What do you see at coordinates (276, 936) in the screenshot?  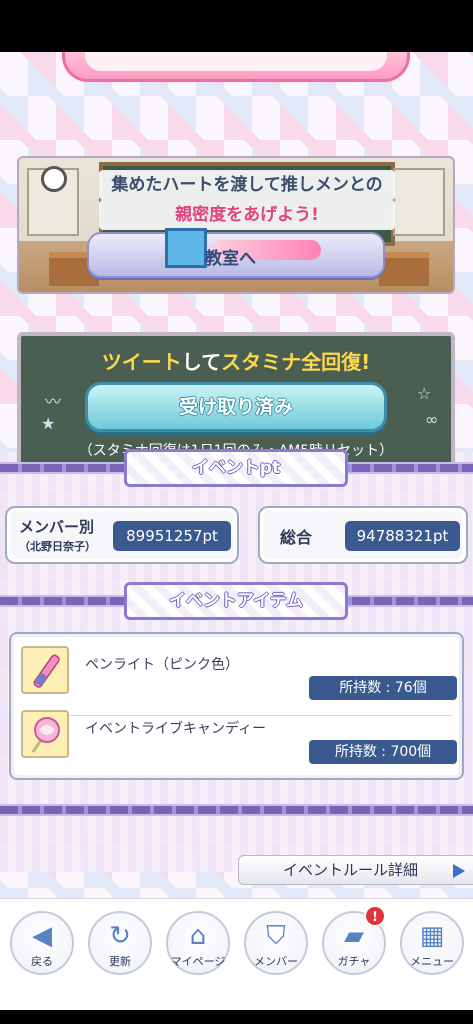 I see `member-icon: ⛉` at bounding box center [276, 936].